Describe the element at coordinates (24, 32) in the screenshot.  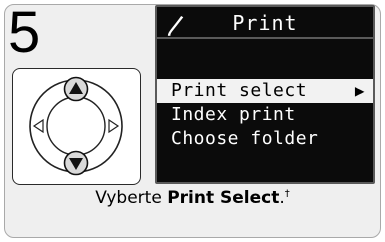
I see `step-number: 5` at that location.